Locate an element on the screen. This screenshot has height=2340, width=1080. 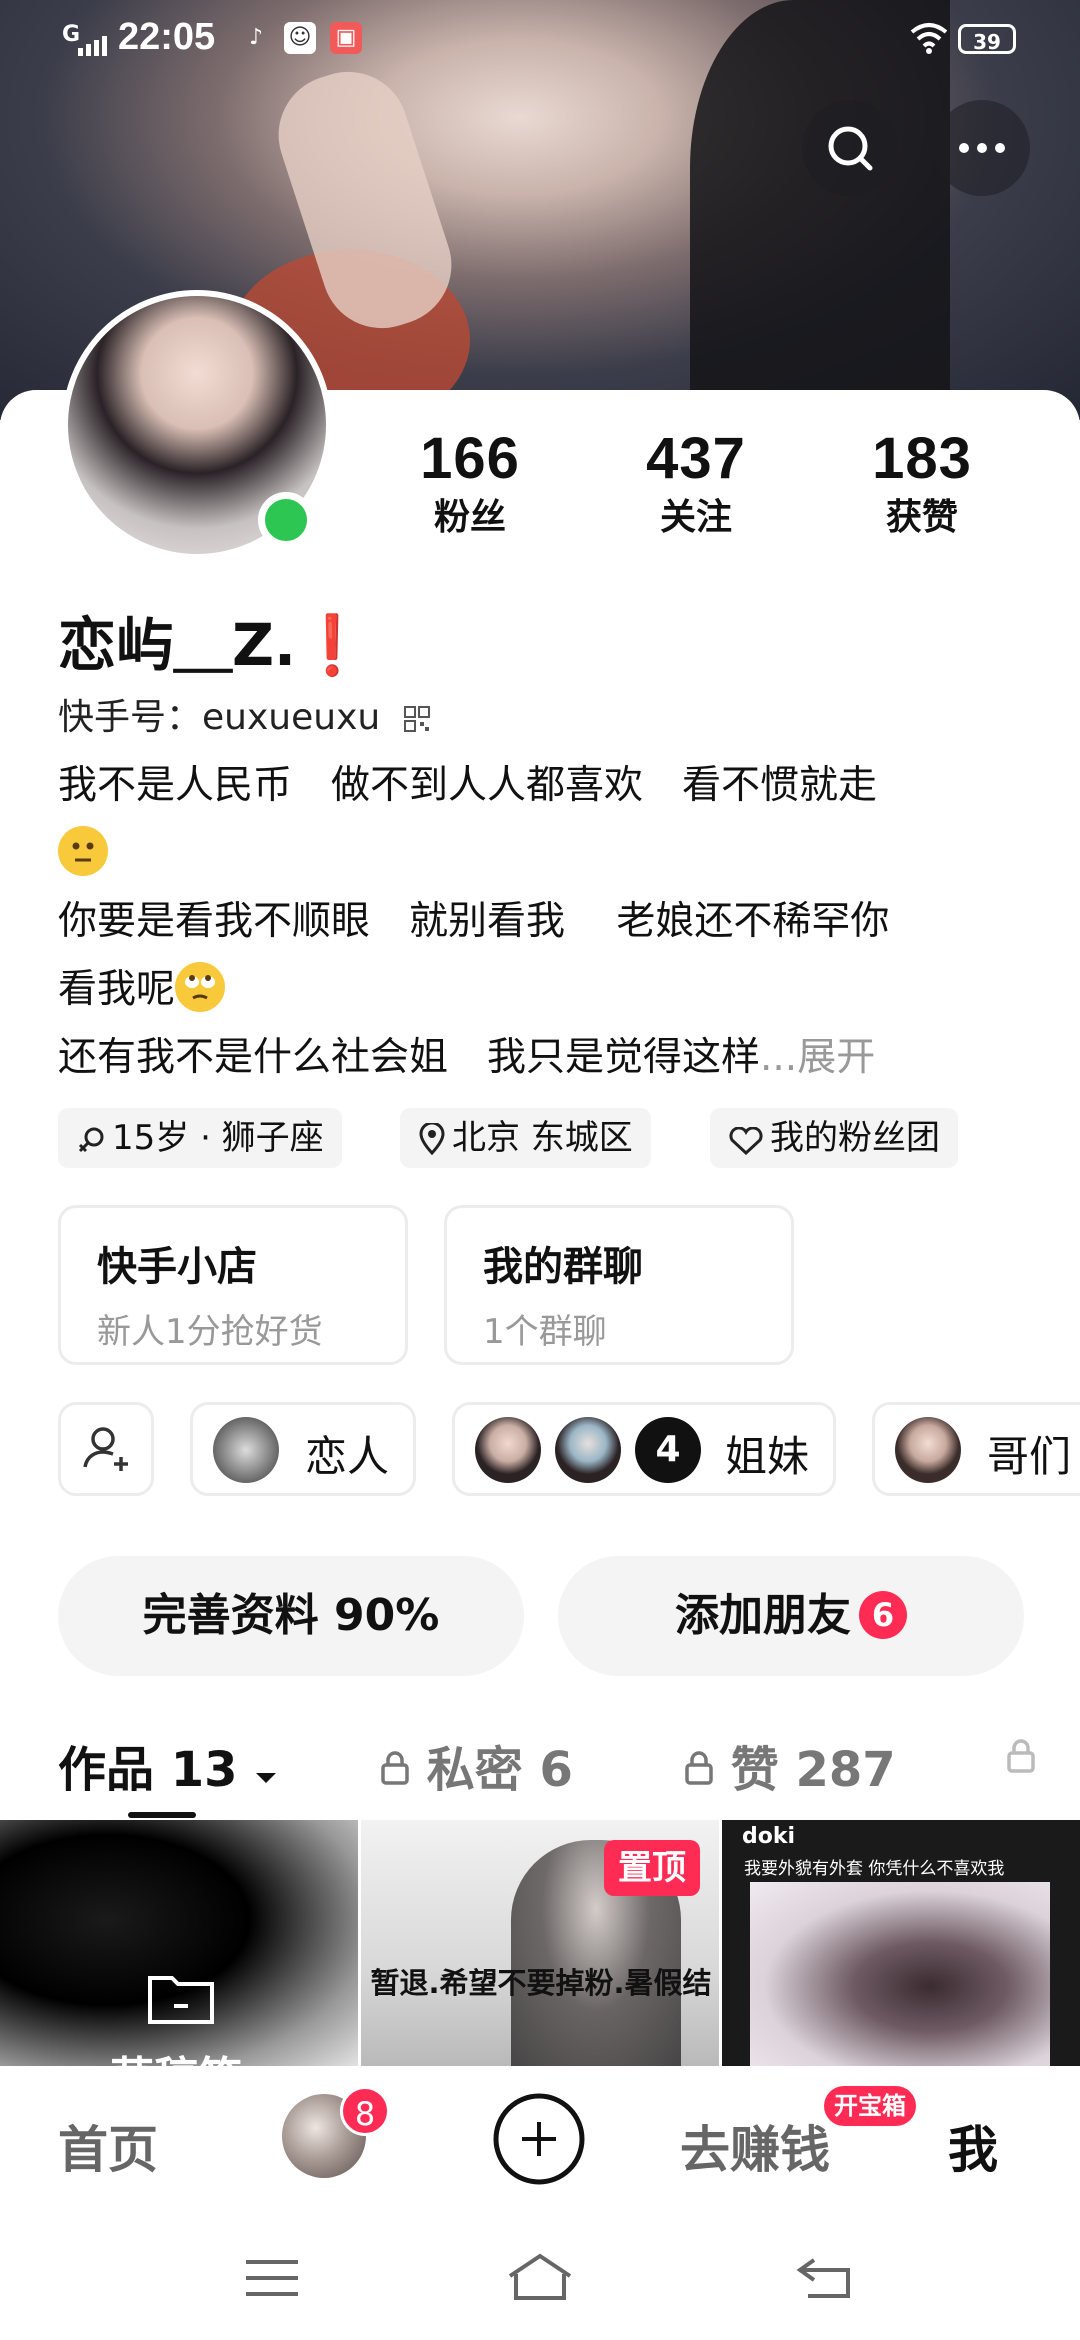
tag-fan-club: 我的粉丝团 is located at coordinates (834, 1138).